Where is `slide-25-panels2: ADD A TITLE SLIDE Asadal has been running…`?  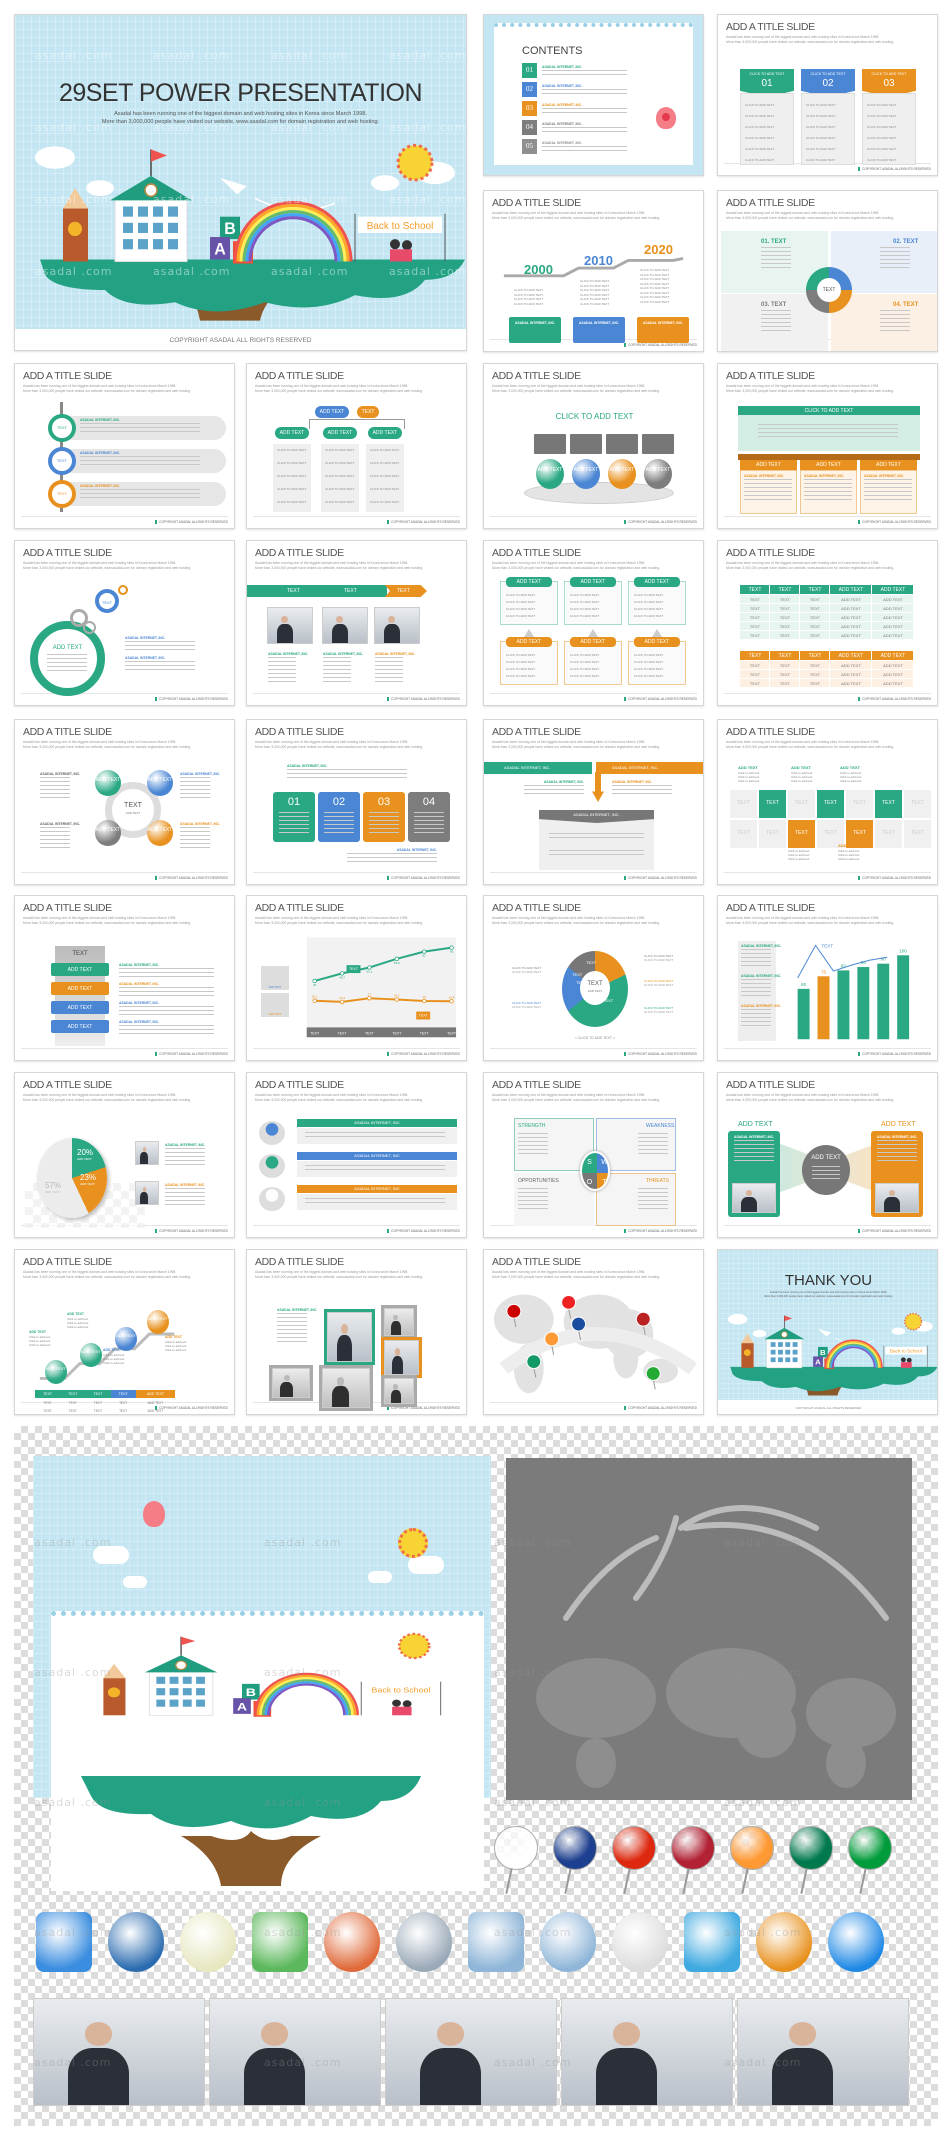
slide-25-panels2: ADD A TITLE SLIDE Asadal has been running… is located at coordinates (827, 1155).